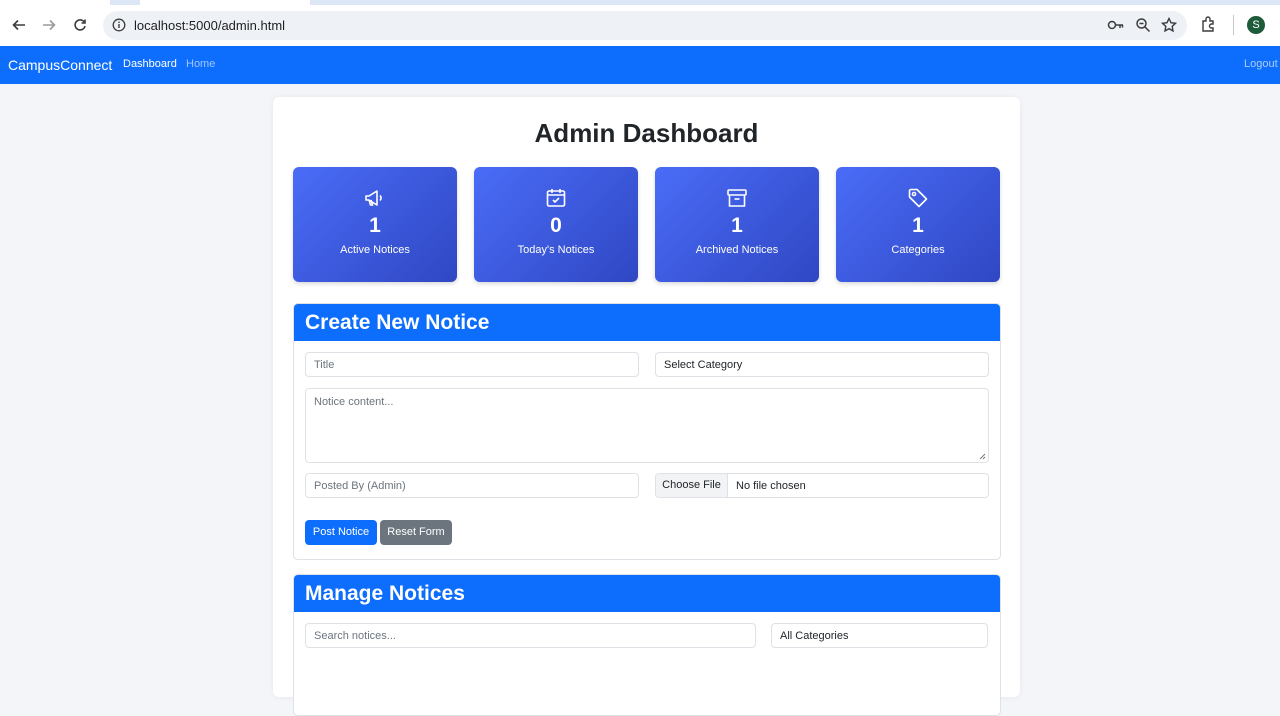  What do you see at coordinates (822, 364) in the screenshot?
I see `category-select: Select Category` at bounding box center [822, 364].